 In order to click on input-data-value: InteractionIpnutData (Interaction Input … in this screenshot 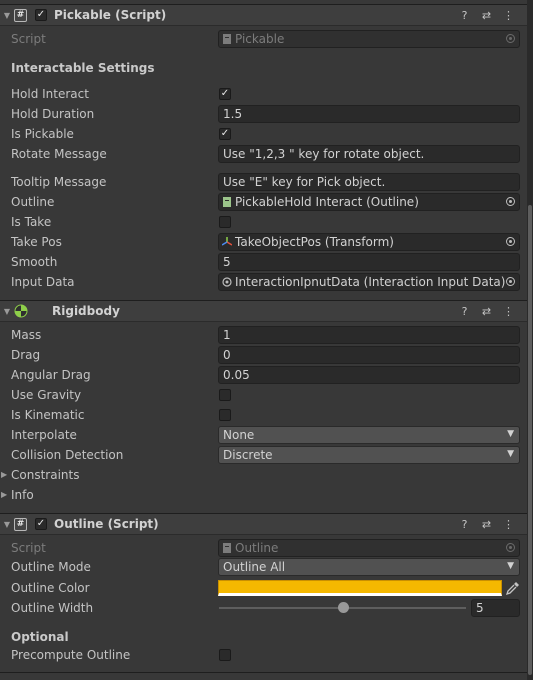, I will do `click(370, 282)`.